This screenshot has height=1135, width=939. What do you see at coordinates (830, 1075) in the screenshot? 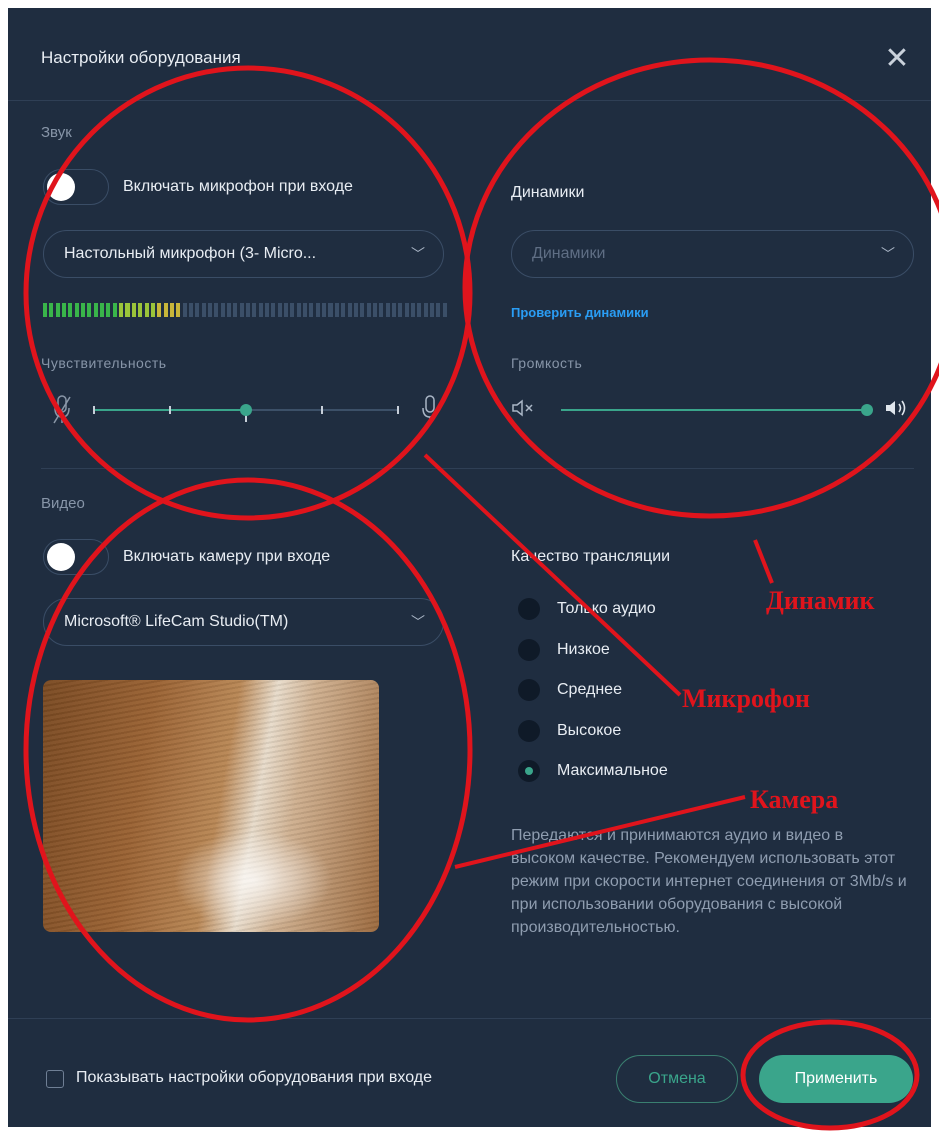
I see `apply-circle` at bounding box center [830, 1075].